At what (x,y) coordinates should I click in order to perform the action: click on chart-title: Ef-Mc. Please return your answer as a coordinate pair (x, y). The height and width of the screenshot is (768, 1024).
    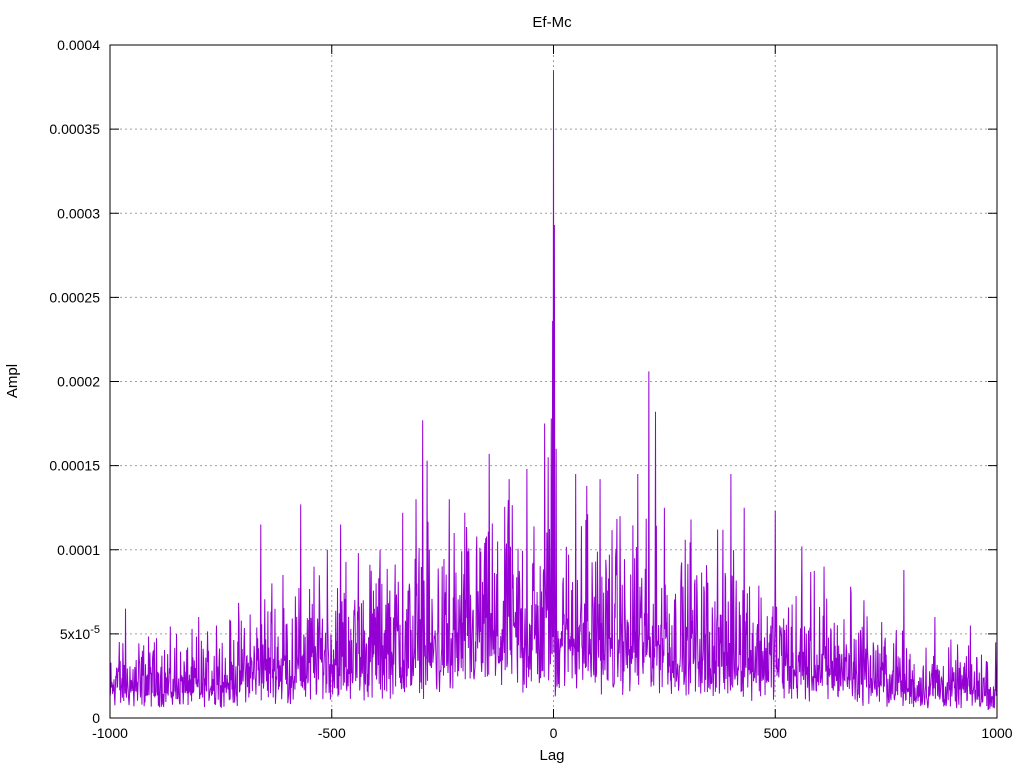
    Looking at the image, I should click on (552, 22).